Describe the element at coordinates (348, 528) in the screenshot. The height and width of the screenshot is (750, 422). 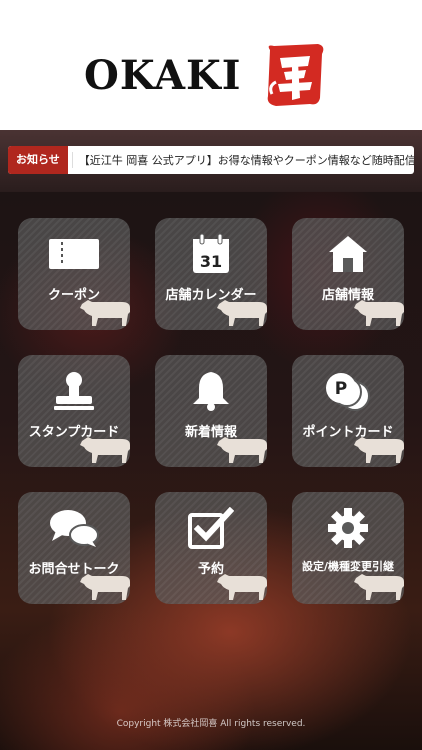
I see `gear-icon` at that location.